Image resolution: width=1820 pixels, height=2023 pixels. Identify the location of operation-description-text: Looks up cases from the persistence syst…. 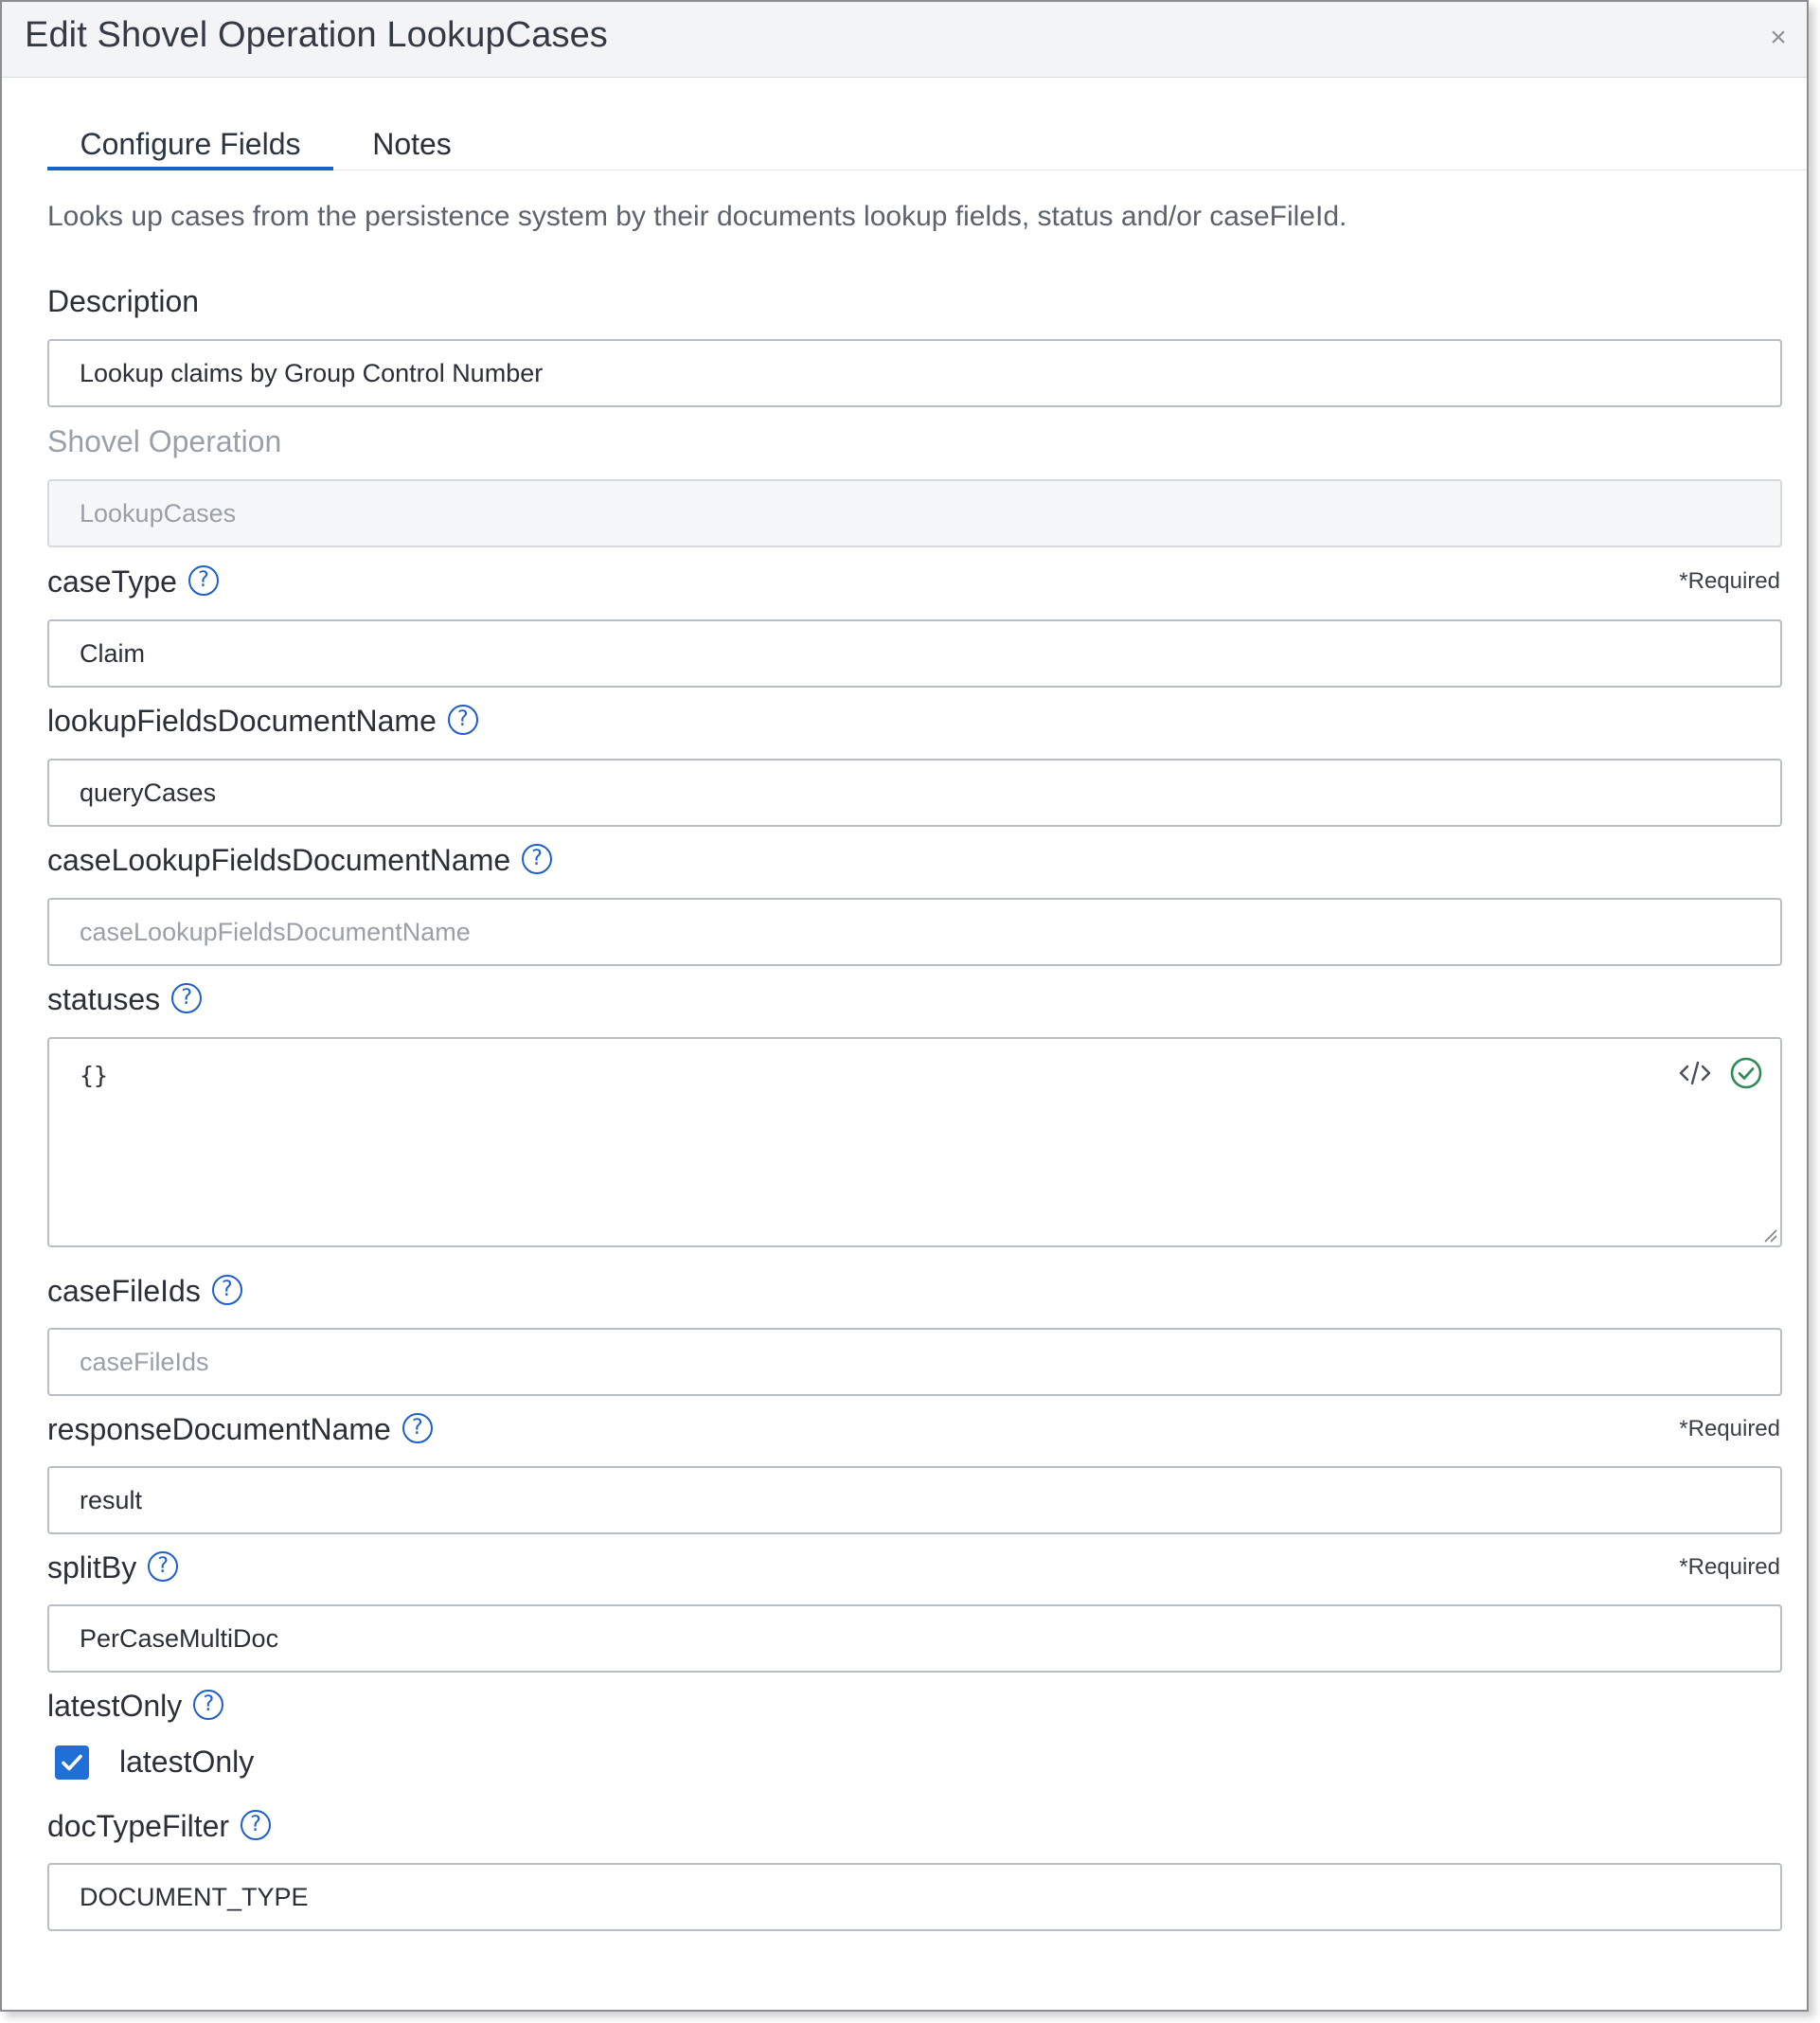
(697, 216).